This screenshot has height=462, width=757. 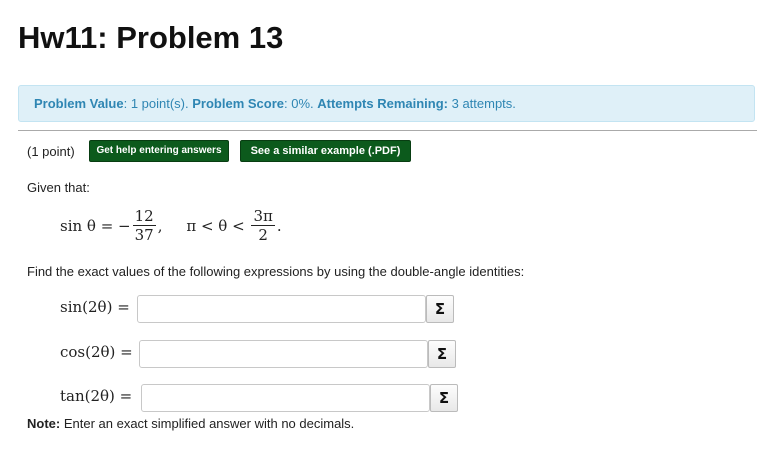 What do you see at coordinates (151, 37) in the screenshot?
I see `page-title: Hw11: Problem 13` at bounding box center [151, 37].